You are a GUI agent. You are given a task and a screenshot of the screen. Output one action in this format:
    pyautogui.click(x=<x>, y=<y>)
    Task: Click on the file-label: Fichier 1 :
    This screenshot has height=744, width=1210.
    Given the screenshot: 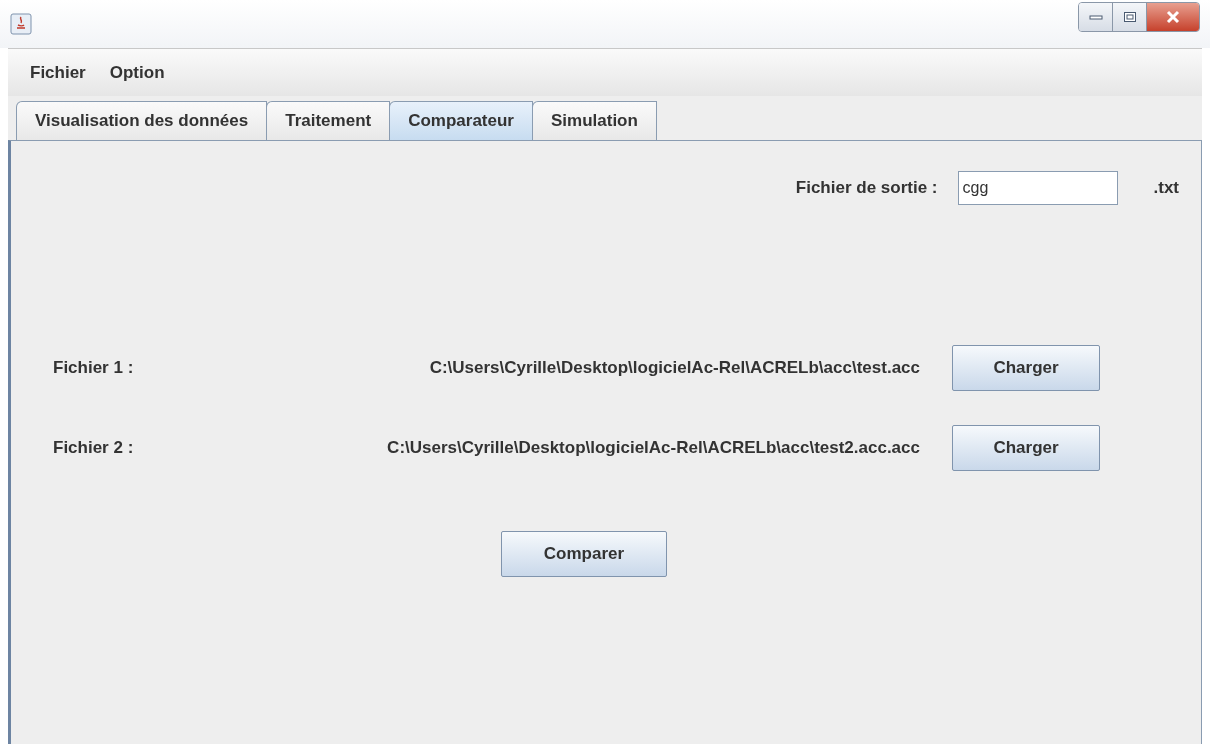 What is the action you would take?
    pyautogui.click(x=94, y=368)
    